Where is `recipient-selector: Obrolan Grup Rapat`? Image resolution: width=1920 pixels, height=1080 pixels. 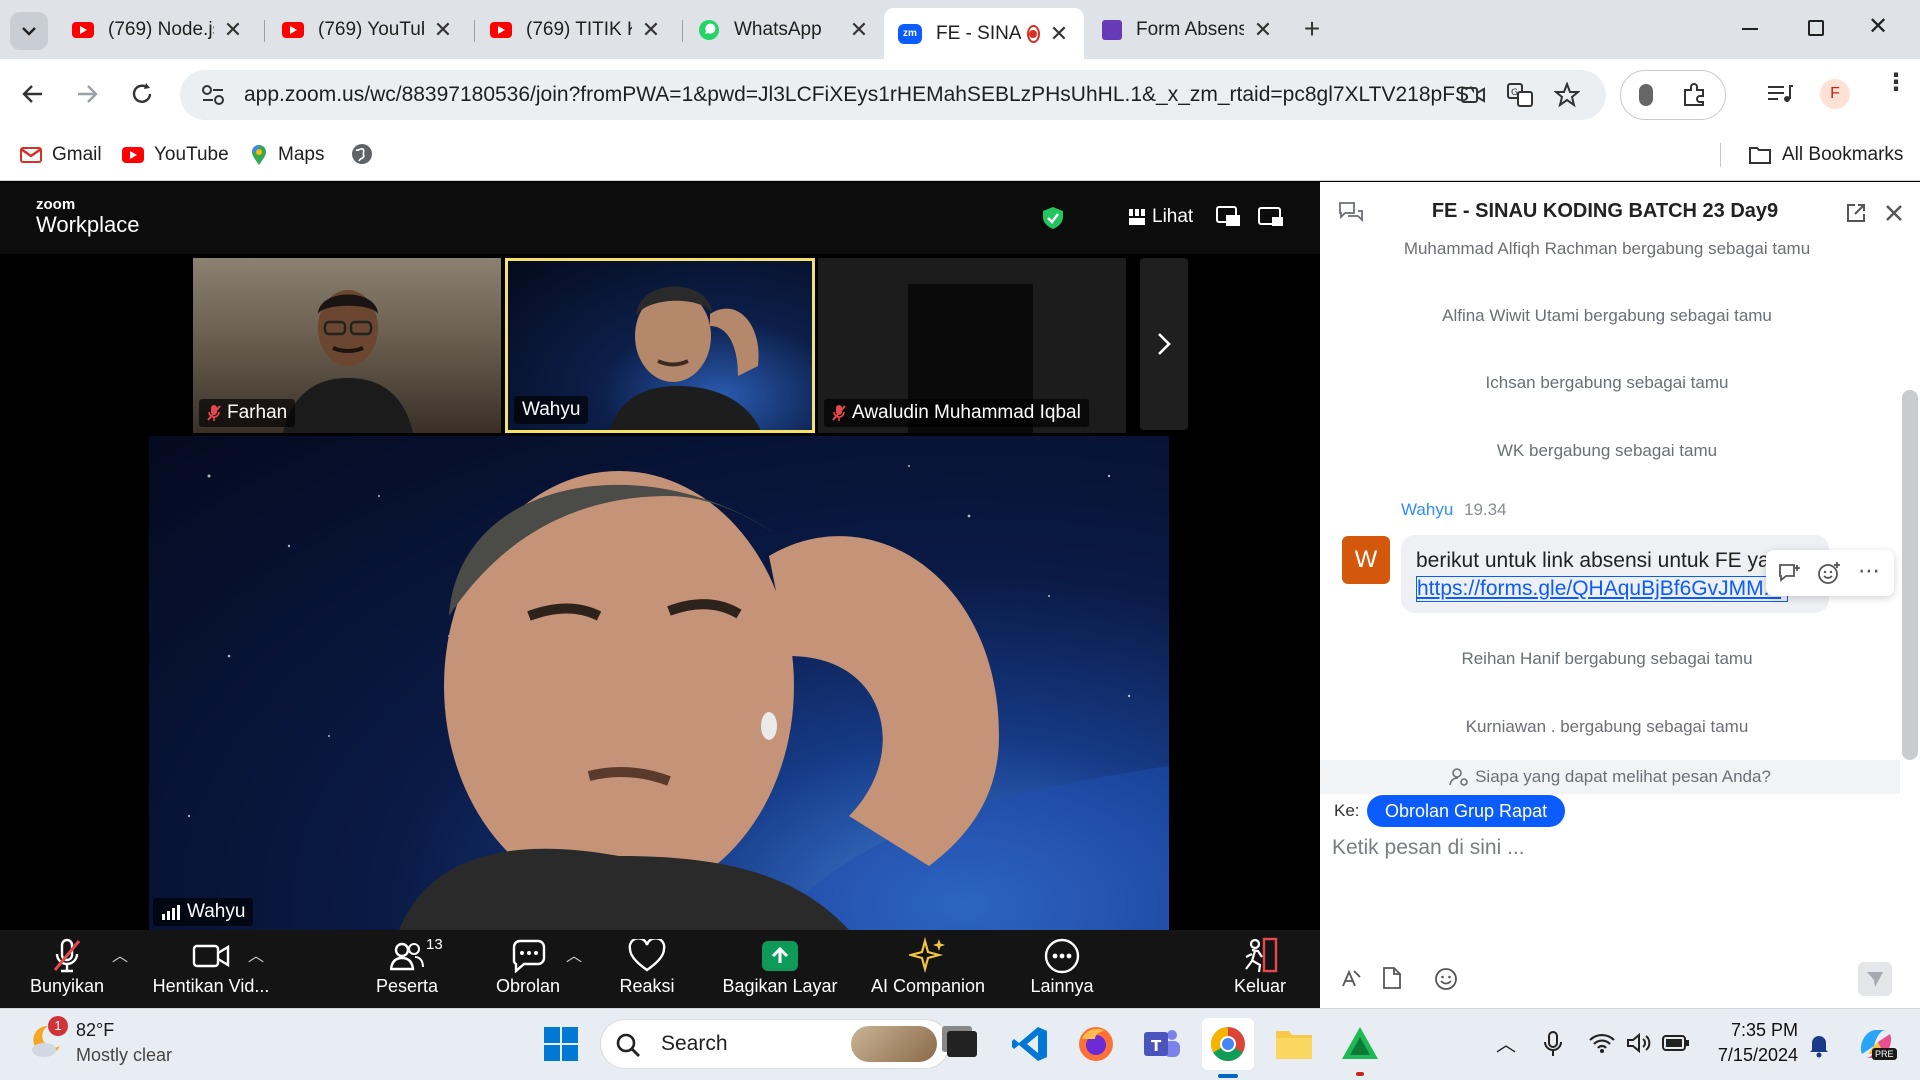
recipient-selector: Obrolan Grup Rapat is located at coordinates (1466, 811).